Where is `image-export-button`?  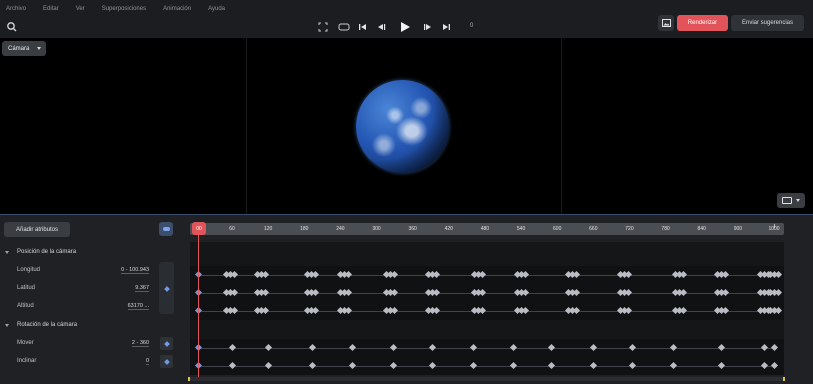
image-export-button is located at coordinates (666, 23).